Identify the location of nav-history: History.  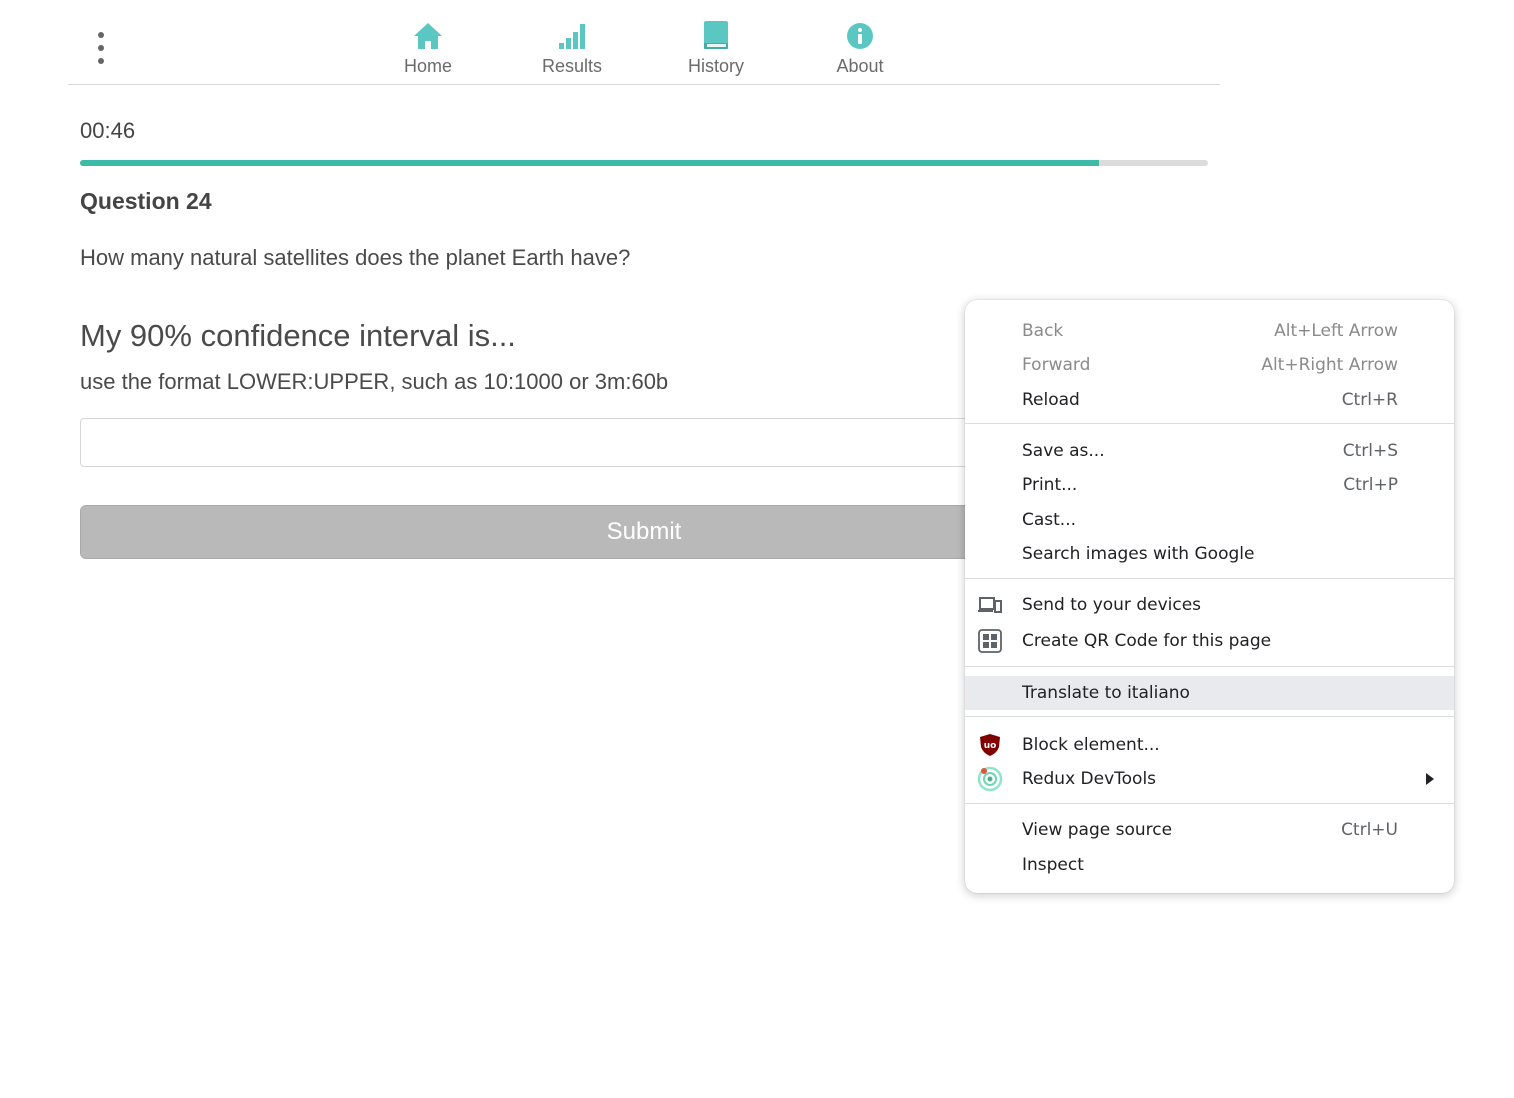
(716, 47).